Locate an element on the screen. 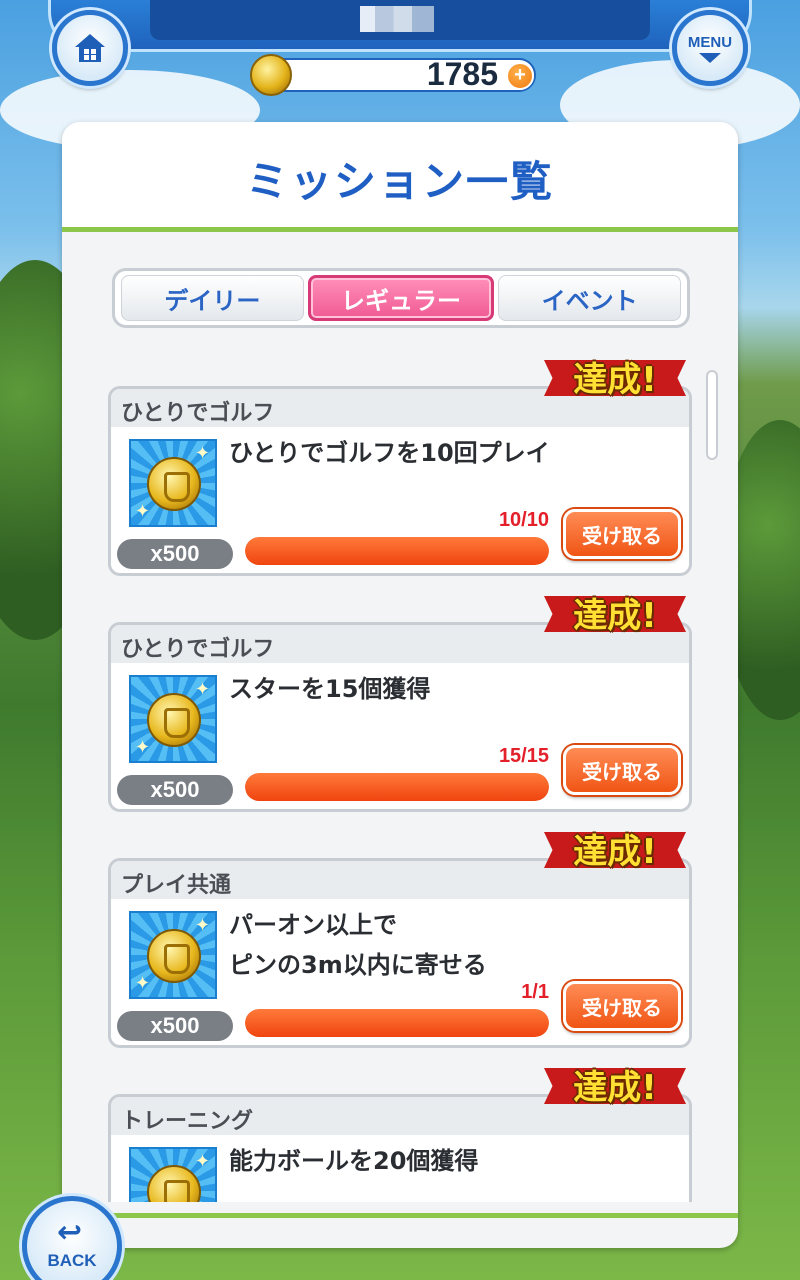 This screenshot has width=800, height=1280. mission-card: トレーニング ✦ 能力ボールを20個獲得 is located at coordinates (400, 1148).